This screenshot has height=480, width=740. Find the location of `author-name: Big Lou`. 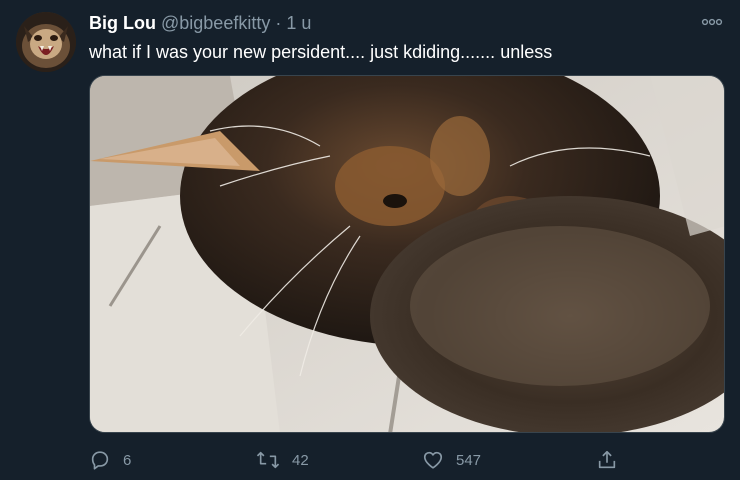

author-name: Big Lou is located at coordinates (122, 23).